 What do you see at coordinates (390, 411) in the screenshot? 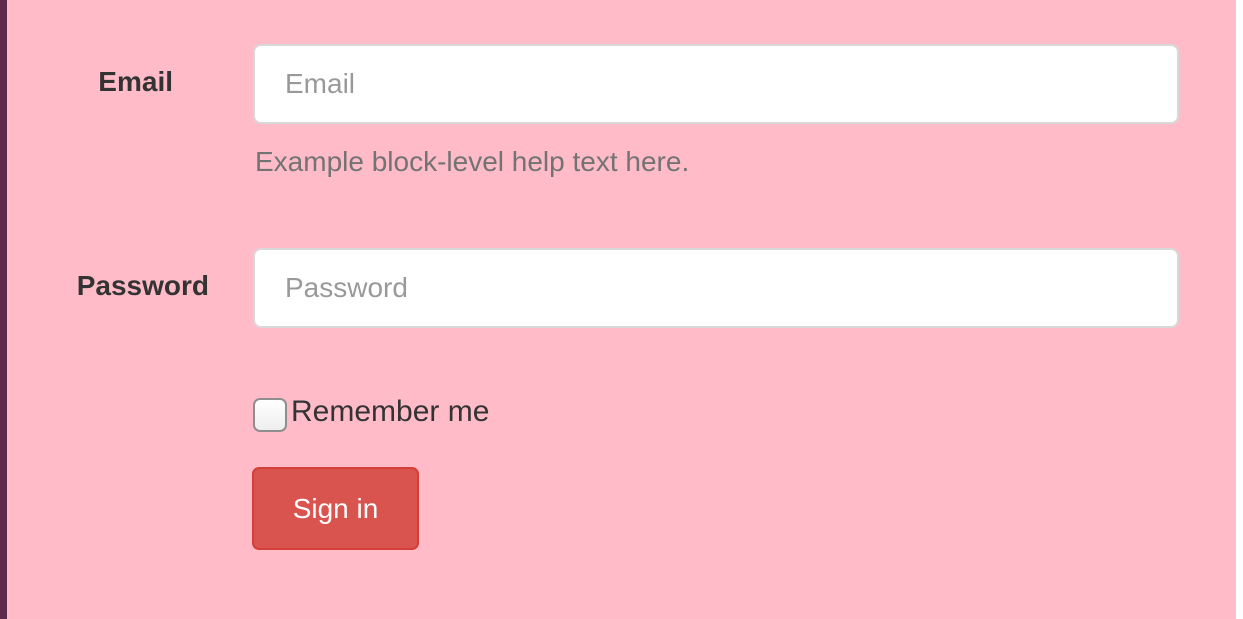
I see `remember-me-label: Remember me` at bounding box center [390, 411].